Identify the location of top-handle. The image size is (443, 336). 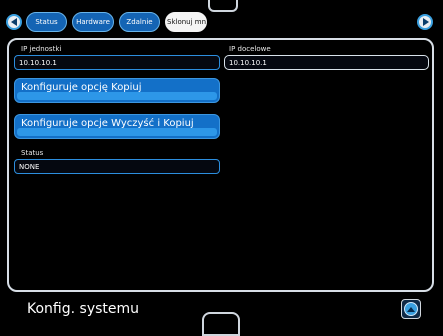
(223, 6).